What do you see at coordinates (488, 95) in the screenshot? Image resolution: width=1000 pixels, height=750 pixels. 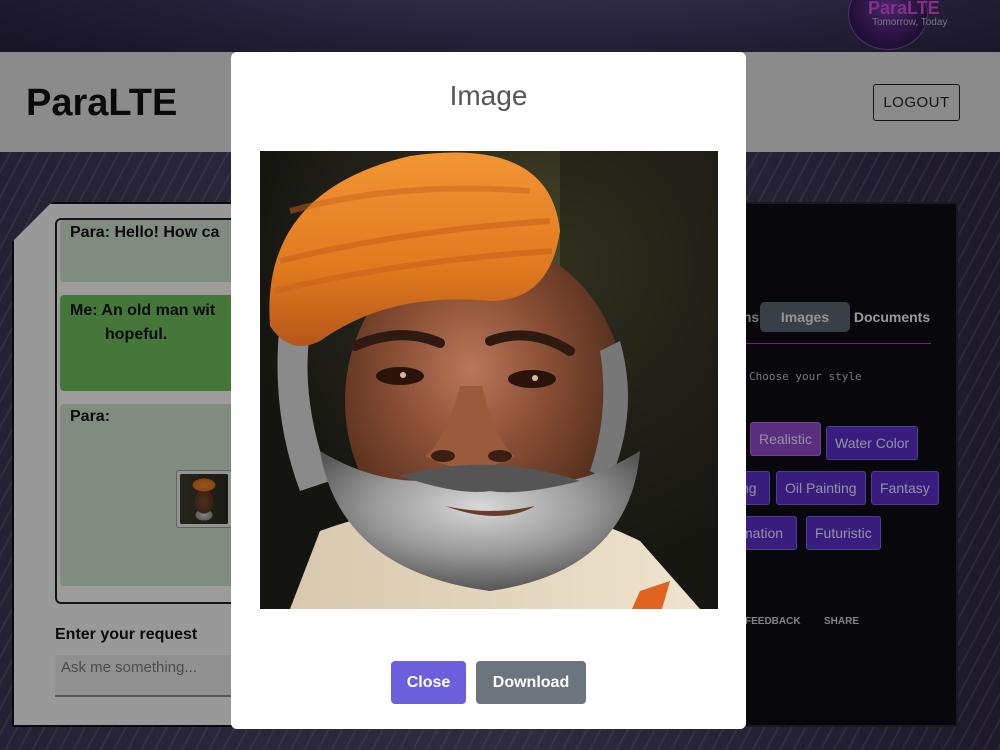 I see `modal-title: Image` at bounding box center [488, 95].